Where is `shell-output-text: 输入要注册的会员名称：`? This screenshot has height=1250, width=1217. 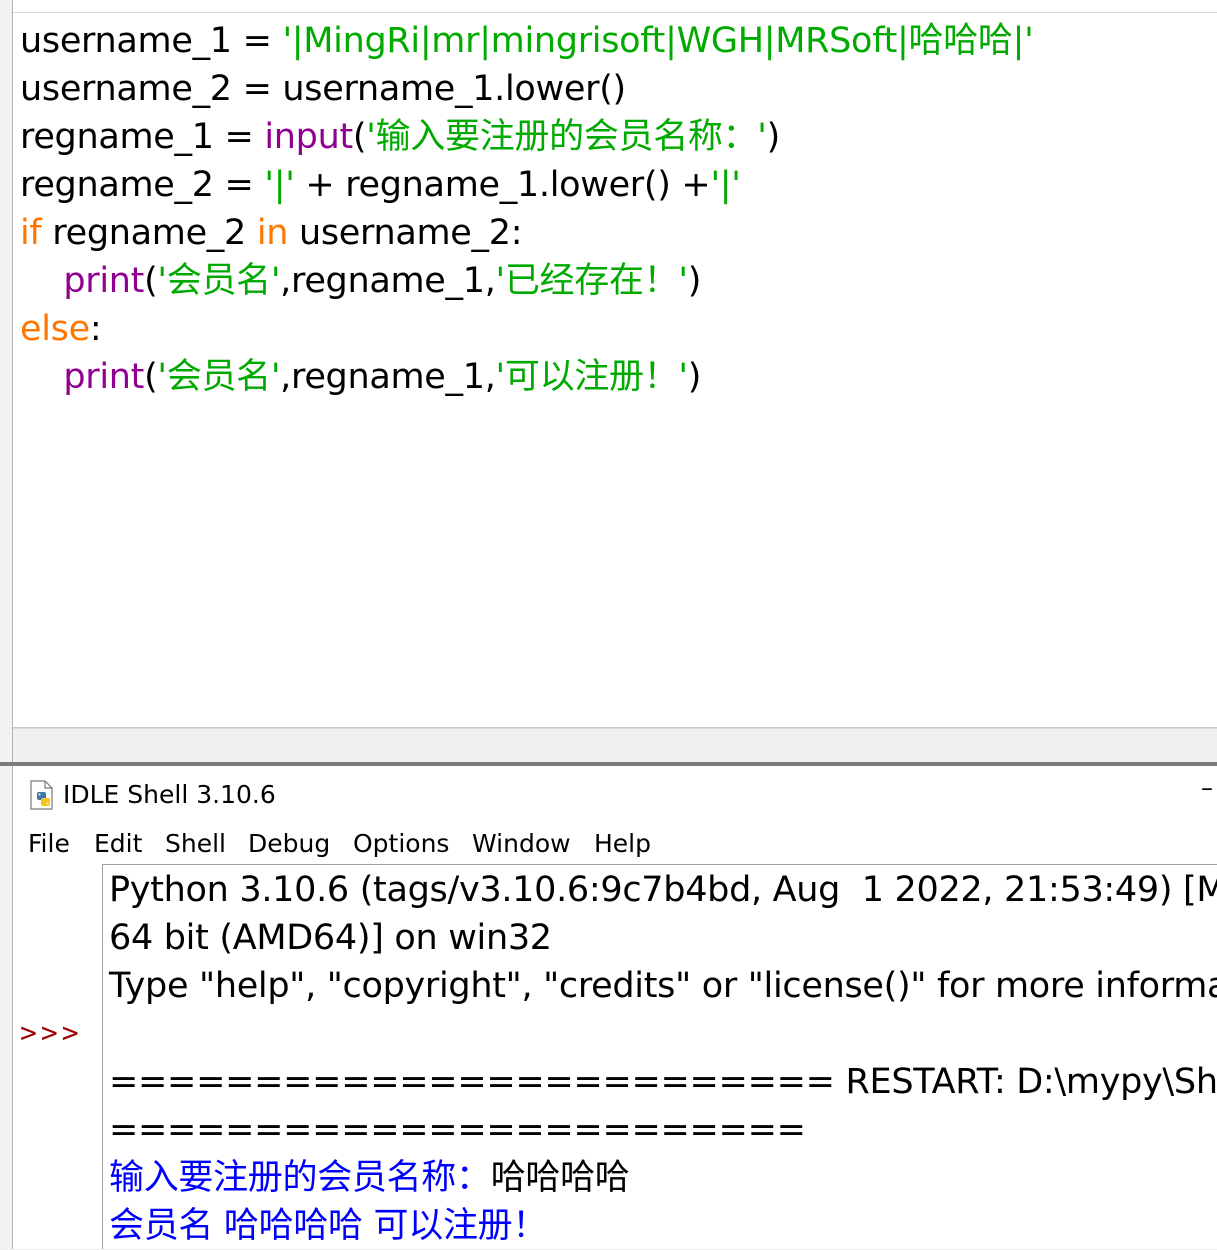 shell-output-text: 输入要注册的会员名称： is located at coordinates (300, 1178).